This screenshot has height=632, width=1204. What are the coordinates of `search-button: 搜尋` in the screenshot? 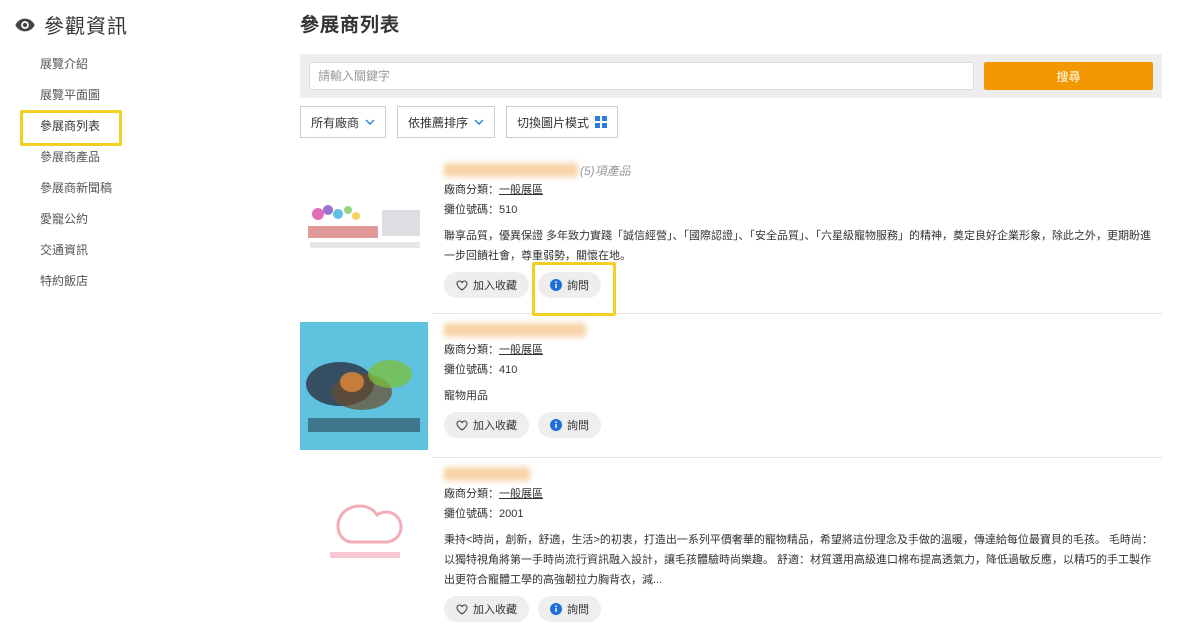 It's located at (1068, 76).